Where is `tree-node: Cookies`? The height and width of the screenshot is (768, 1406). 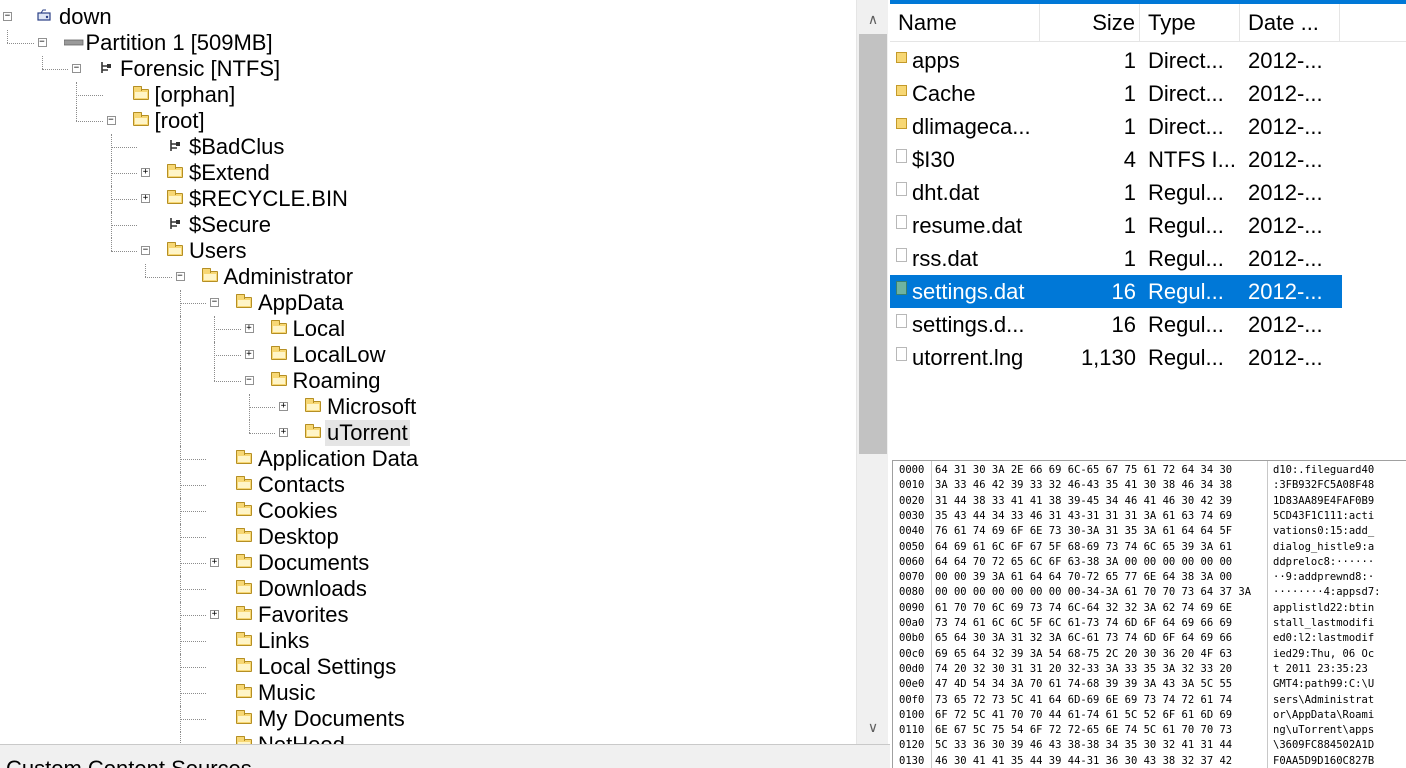
tree-node: Cookies is located at coordinates (428, 511).